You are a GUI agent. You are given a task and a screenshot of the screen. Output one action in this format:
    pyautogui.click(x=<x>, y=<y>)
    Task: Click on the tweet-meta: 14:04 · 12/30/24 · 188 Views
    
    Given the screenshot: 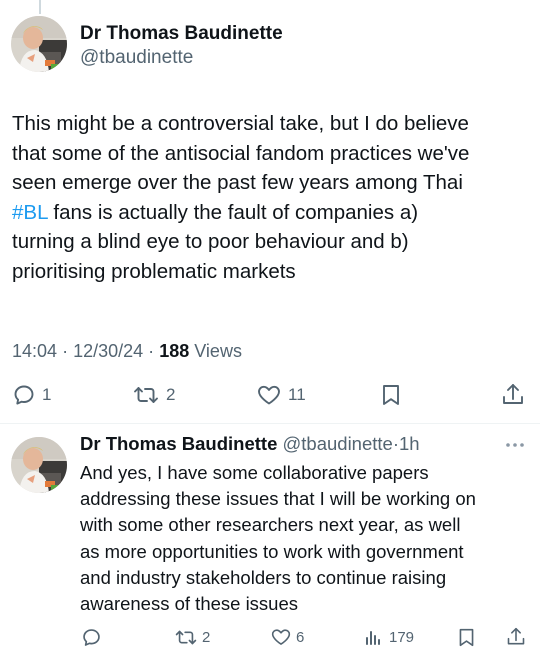 What is the action you would take?
    pyautogui.click(x=127, y=351)
    